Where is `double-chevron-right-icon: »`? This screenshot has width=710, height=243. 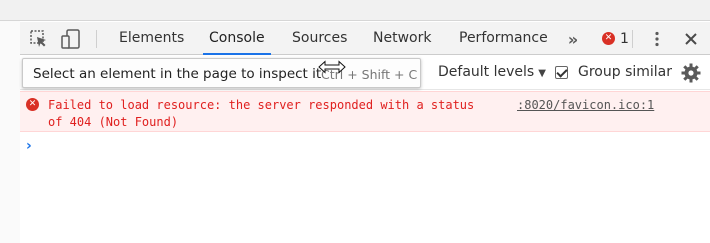
double-chevron-right-icon: » is located at coordinates (573, 39).